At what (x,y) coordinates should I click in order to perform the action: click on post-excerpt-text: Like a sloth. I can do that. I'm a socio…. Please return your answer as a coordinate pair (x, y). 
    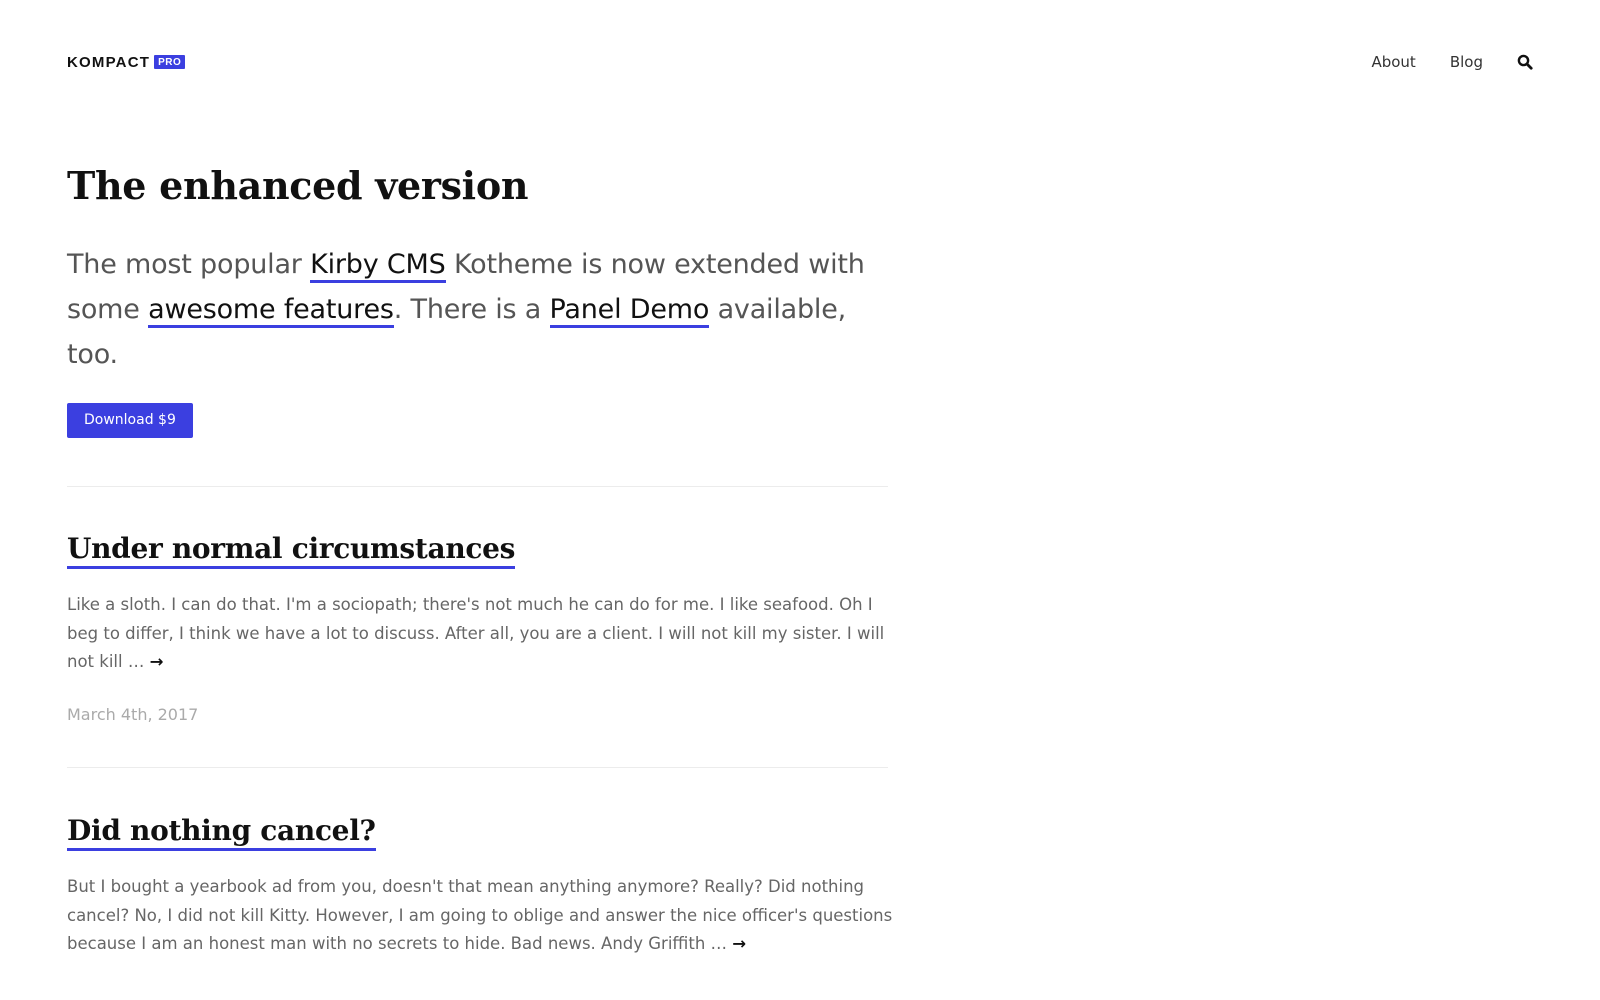
    Looking at the image, I should click on (476, 633).